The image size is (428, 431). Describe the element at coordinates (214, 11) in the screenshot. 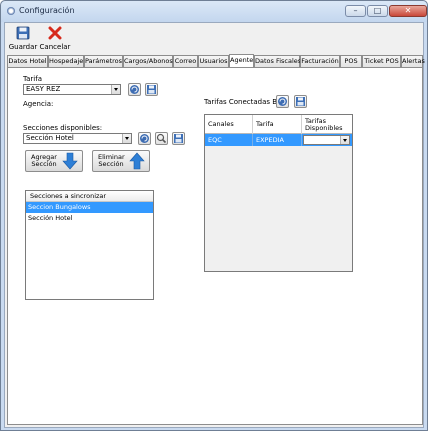

I see `title-bar: Configuración – □ ✕` at that location.